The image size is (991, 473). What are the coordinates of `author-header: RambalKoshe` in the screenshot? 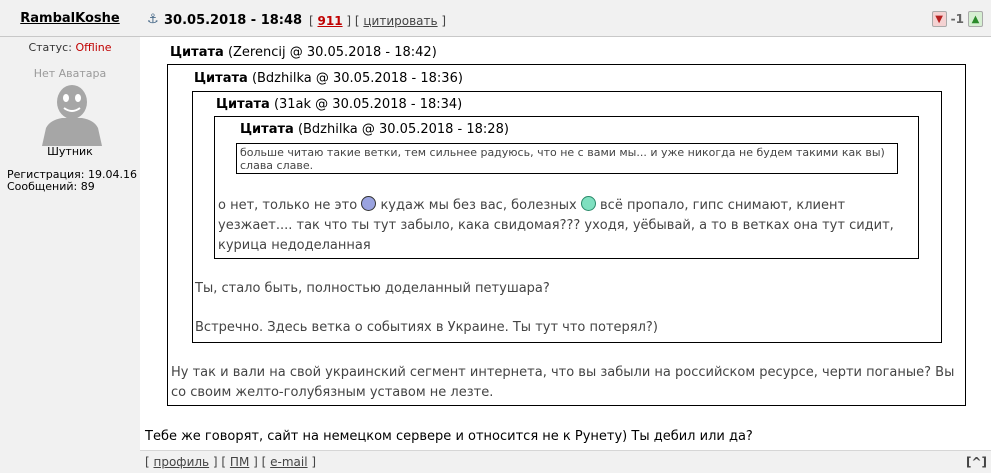 It's located at (70, 18).